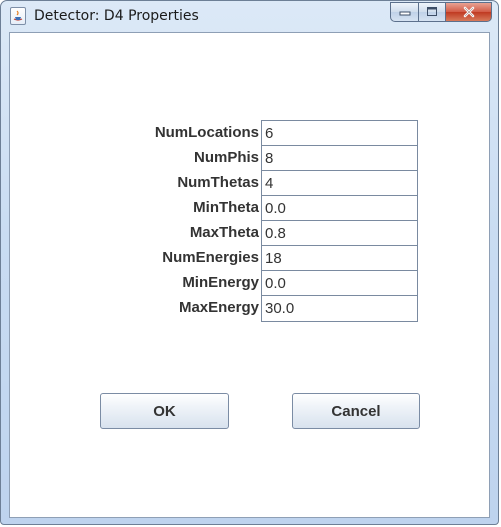 Image resolution: width=501 pixels, height=527 pixels. I want to click on close-button, so click(468, 12).